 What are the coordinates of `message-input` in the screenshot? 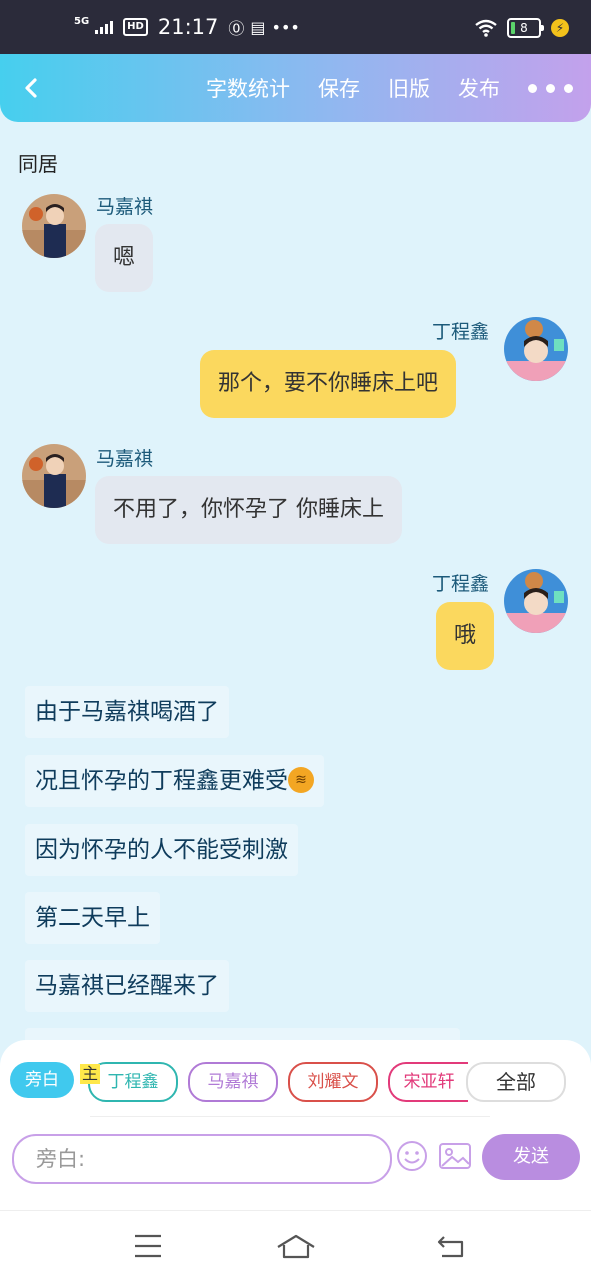 It's located at (201, 1159).